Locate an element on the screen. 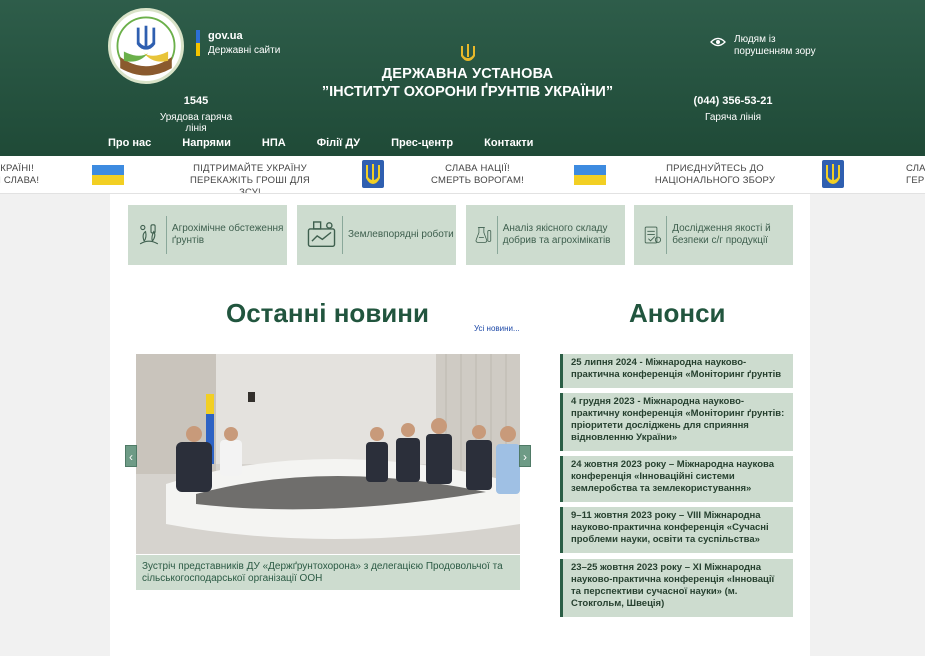  nav-branches: Філії ДУ is located at coordinates (338, 143).